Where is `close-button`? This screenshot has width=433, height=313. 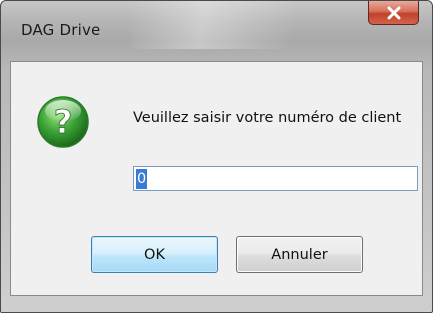 close-button is located at coordinates (393, 13).